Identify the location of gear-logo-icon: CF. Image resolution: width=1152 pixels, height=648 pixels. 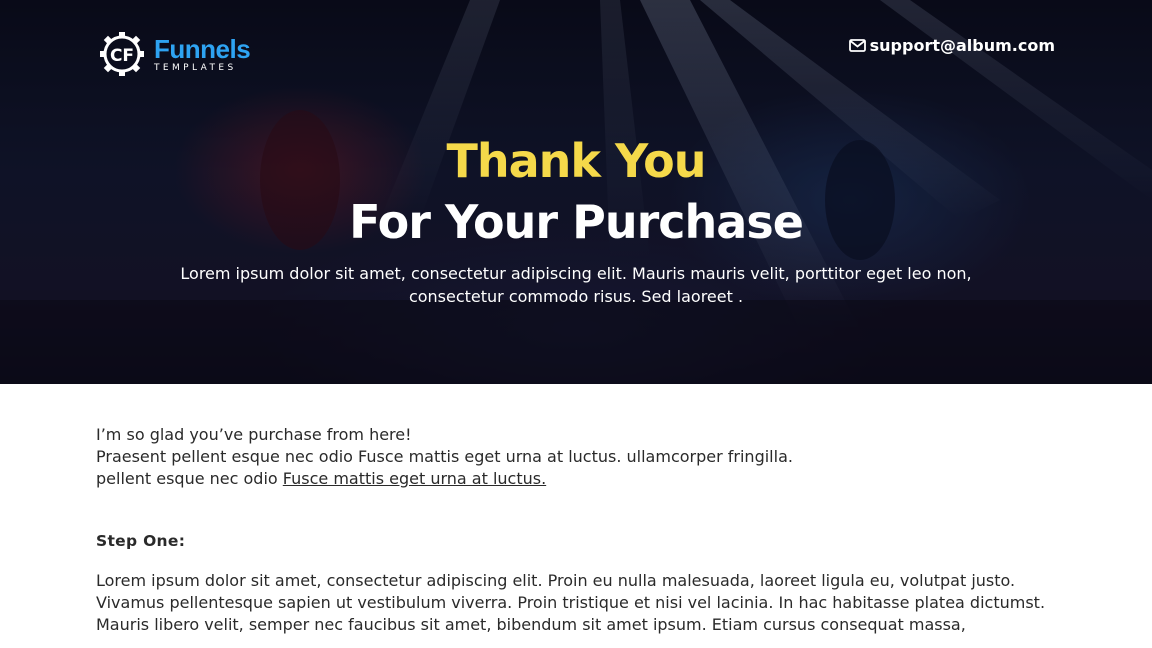
(122, 54).